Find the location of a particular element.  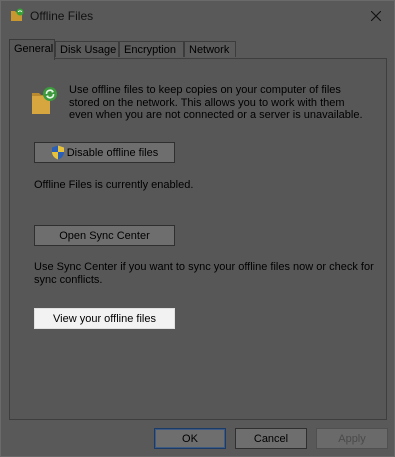

button-label: Cancel is located at coordinates (271, 438).